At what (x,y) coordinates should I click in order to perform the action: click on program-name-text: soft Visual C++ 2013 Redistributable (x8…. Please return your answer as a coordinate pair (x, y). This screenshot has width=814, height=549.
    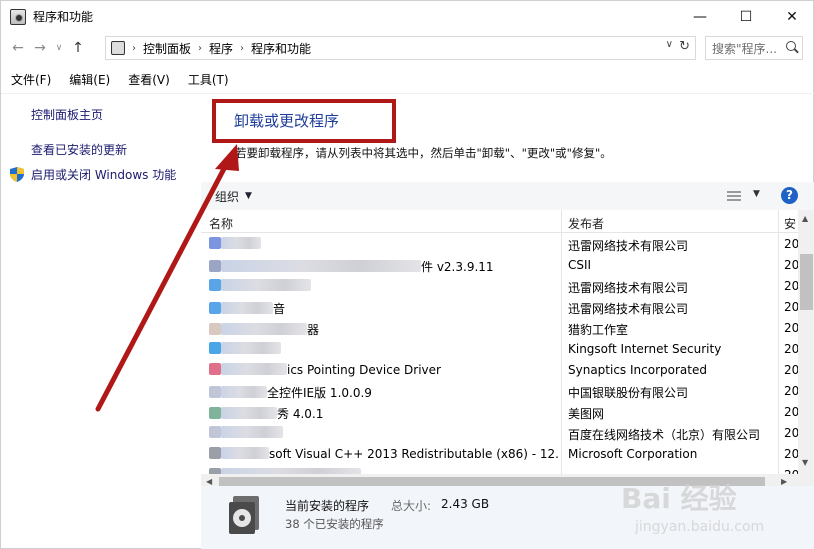
    Looking at the image, I should click on (414, 454).